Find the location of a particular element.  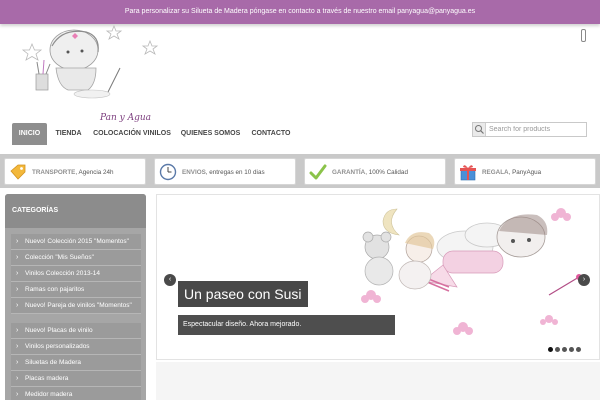

category-item: › Nuevo! Placas de vinilo is located at coordinates (76, 331).